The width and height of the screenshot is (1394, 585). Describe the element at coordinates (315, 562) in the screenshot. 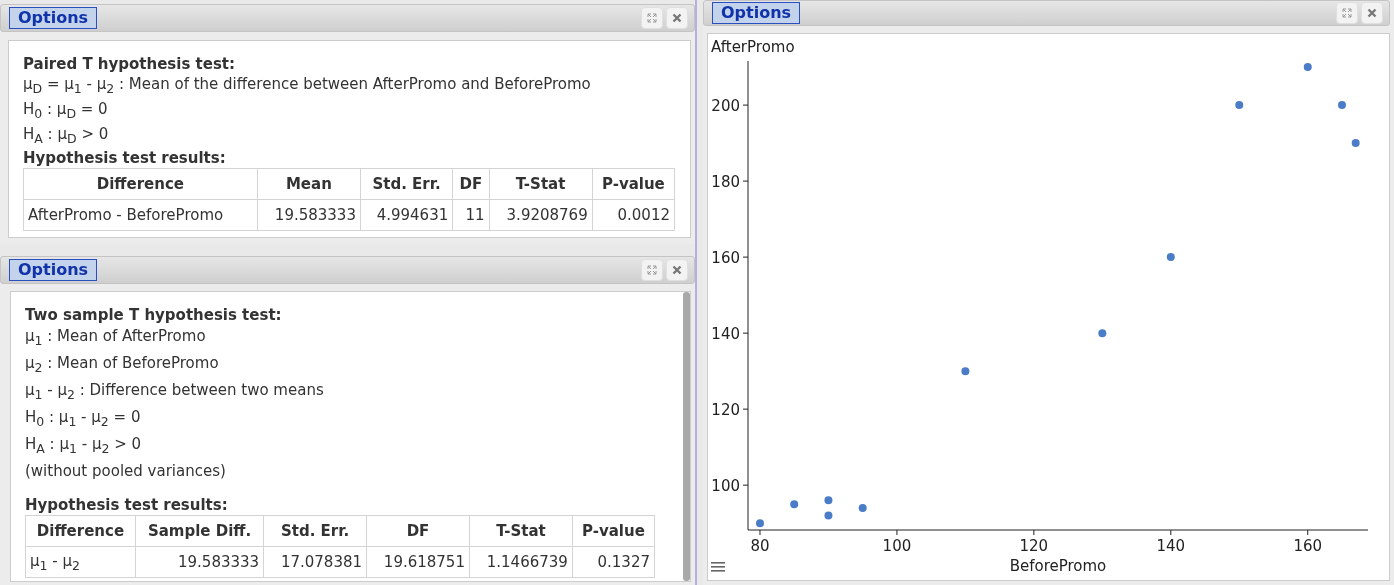

I see `table-cell: 17.078381` at that location.